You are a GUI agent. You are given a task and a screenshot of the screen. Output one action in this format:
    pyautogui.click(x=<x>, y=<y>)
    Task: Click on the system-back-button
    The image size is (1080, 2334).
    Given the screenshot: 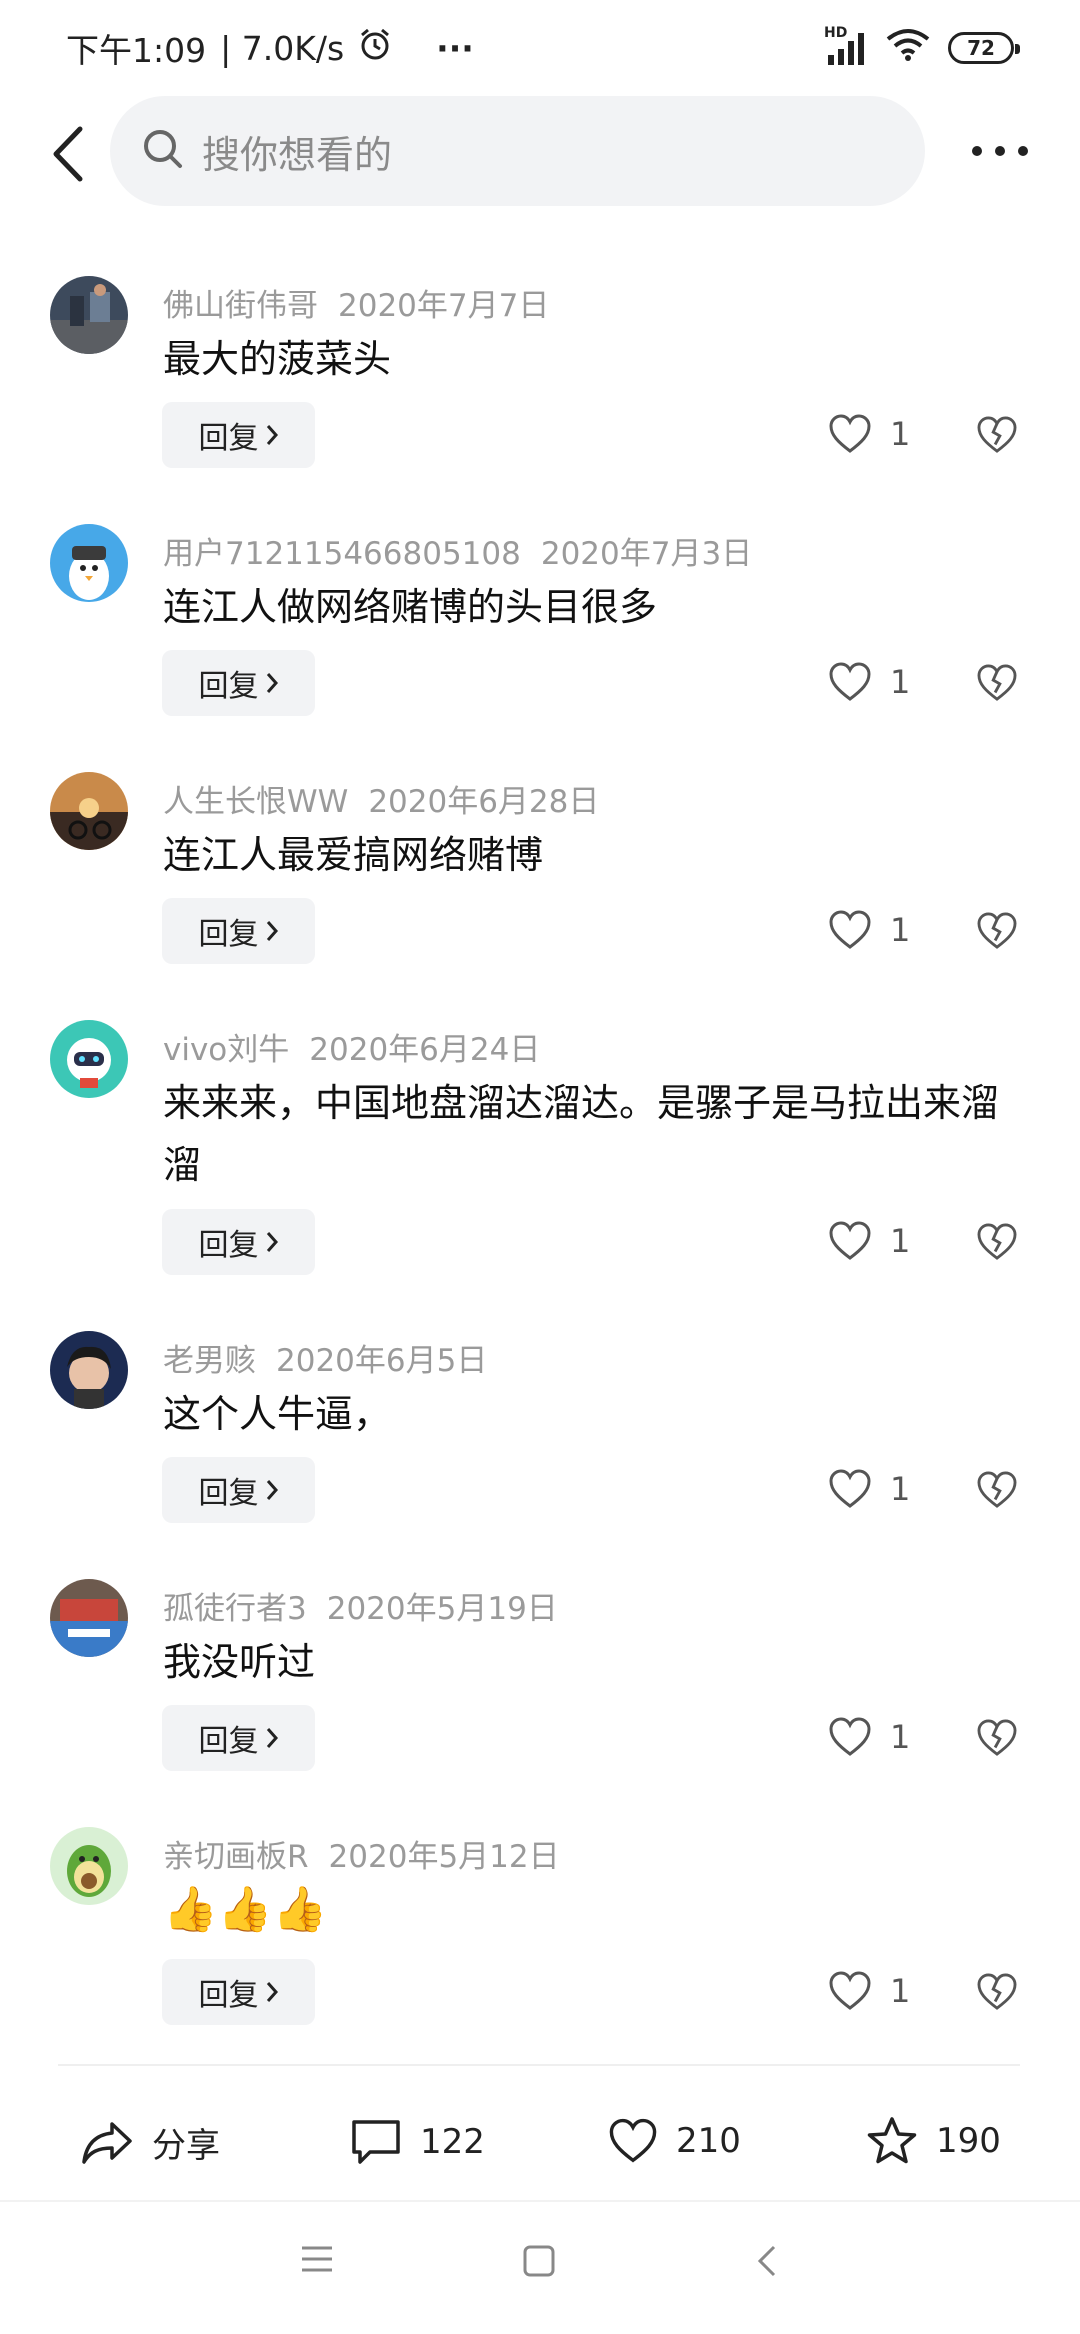 What is the action you would take?
    pyautogui.click(x=767, y=2263)
    